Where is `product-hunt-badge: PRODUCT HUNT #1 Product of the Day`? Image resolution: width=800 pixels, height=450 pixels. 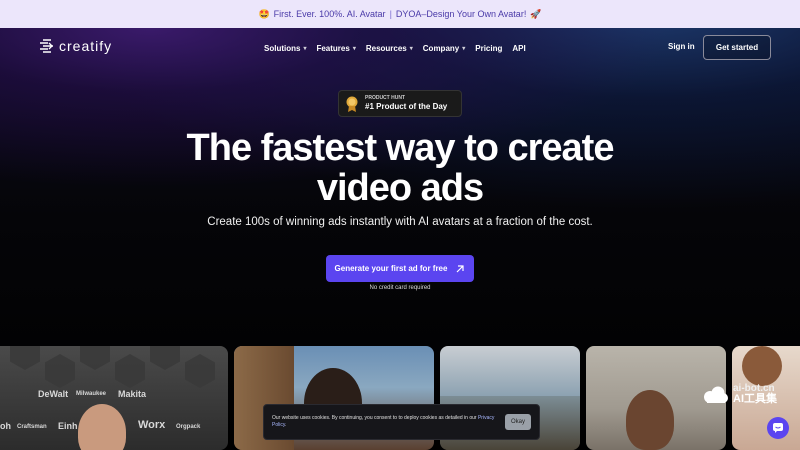
product-hunt-badge: PRODUCT HUNT #1 Product of the Day is located at coordinates (400, 103).